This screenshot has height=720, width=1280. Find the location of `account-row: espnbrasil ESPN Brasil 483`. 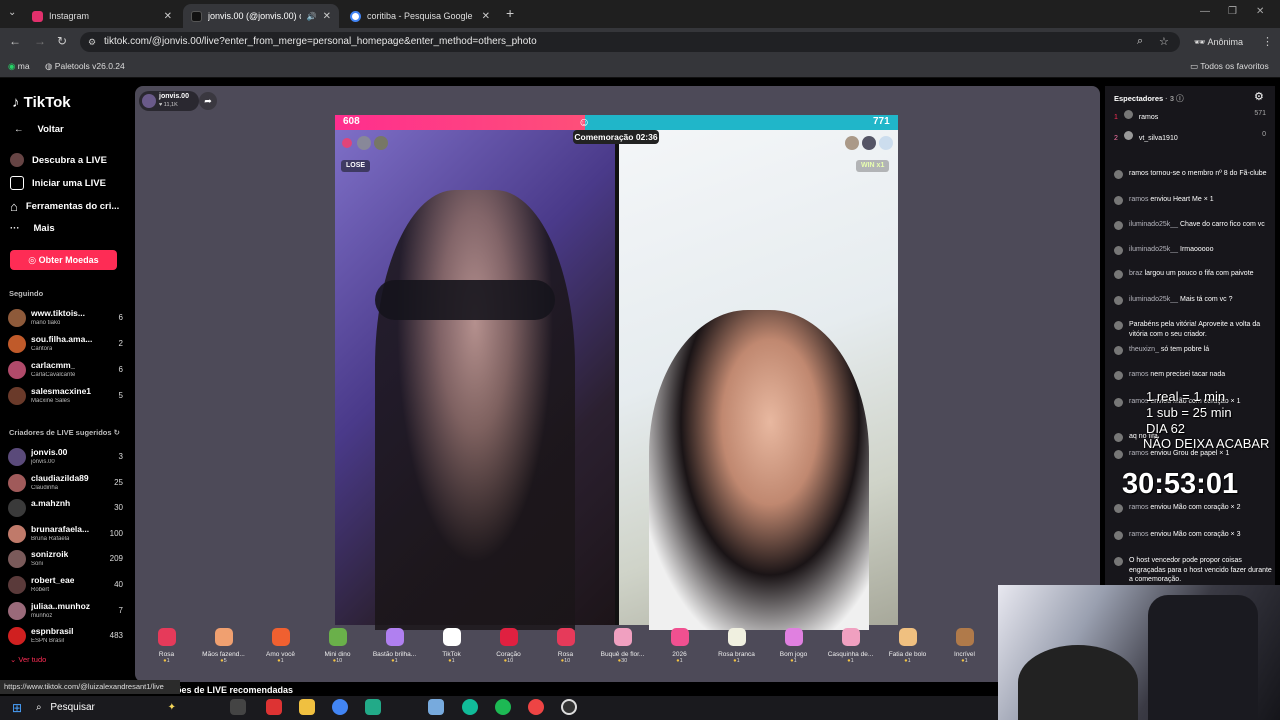

account-row: espnbrasil ESPN Brasil 483 is located at coordinates (65, 637).